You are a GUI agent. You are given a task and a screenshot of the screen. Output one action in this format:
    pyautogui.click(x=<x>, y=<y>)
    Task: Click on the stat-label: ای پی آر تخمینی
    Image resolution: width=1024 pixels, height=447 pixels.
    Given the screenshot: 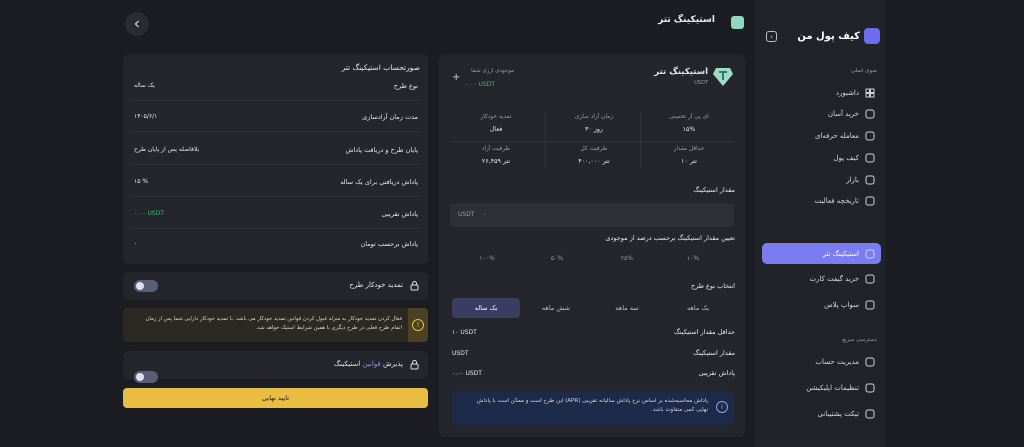 What is the action you would take?
    pyautogui.click(x=689, y=117)
    